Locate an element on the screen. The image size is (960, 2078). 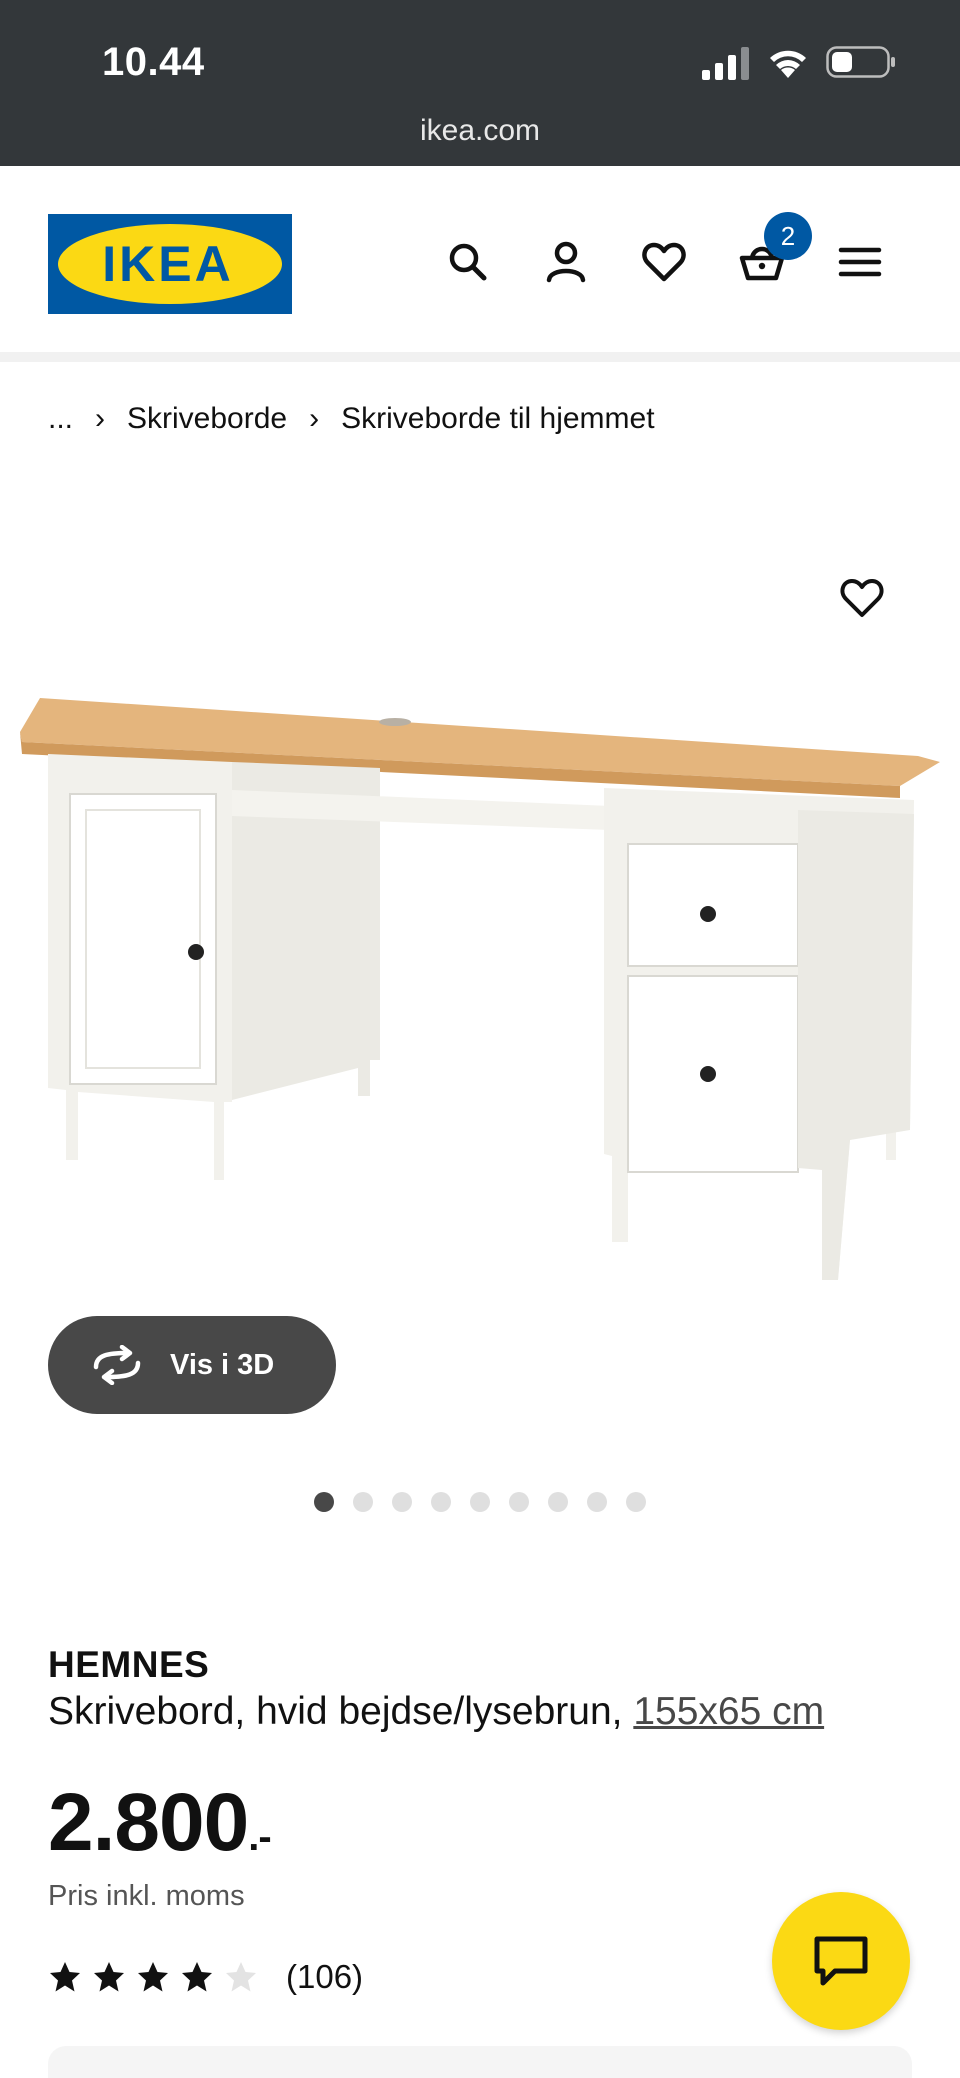
product-name: HEMNES is located at coordinates (129, 1664).